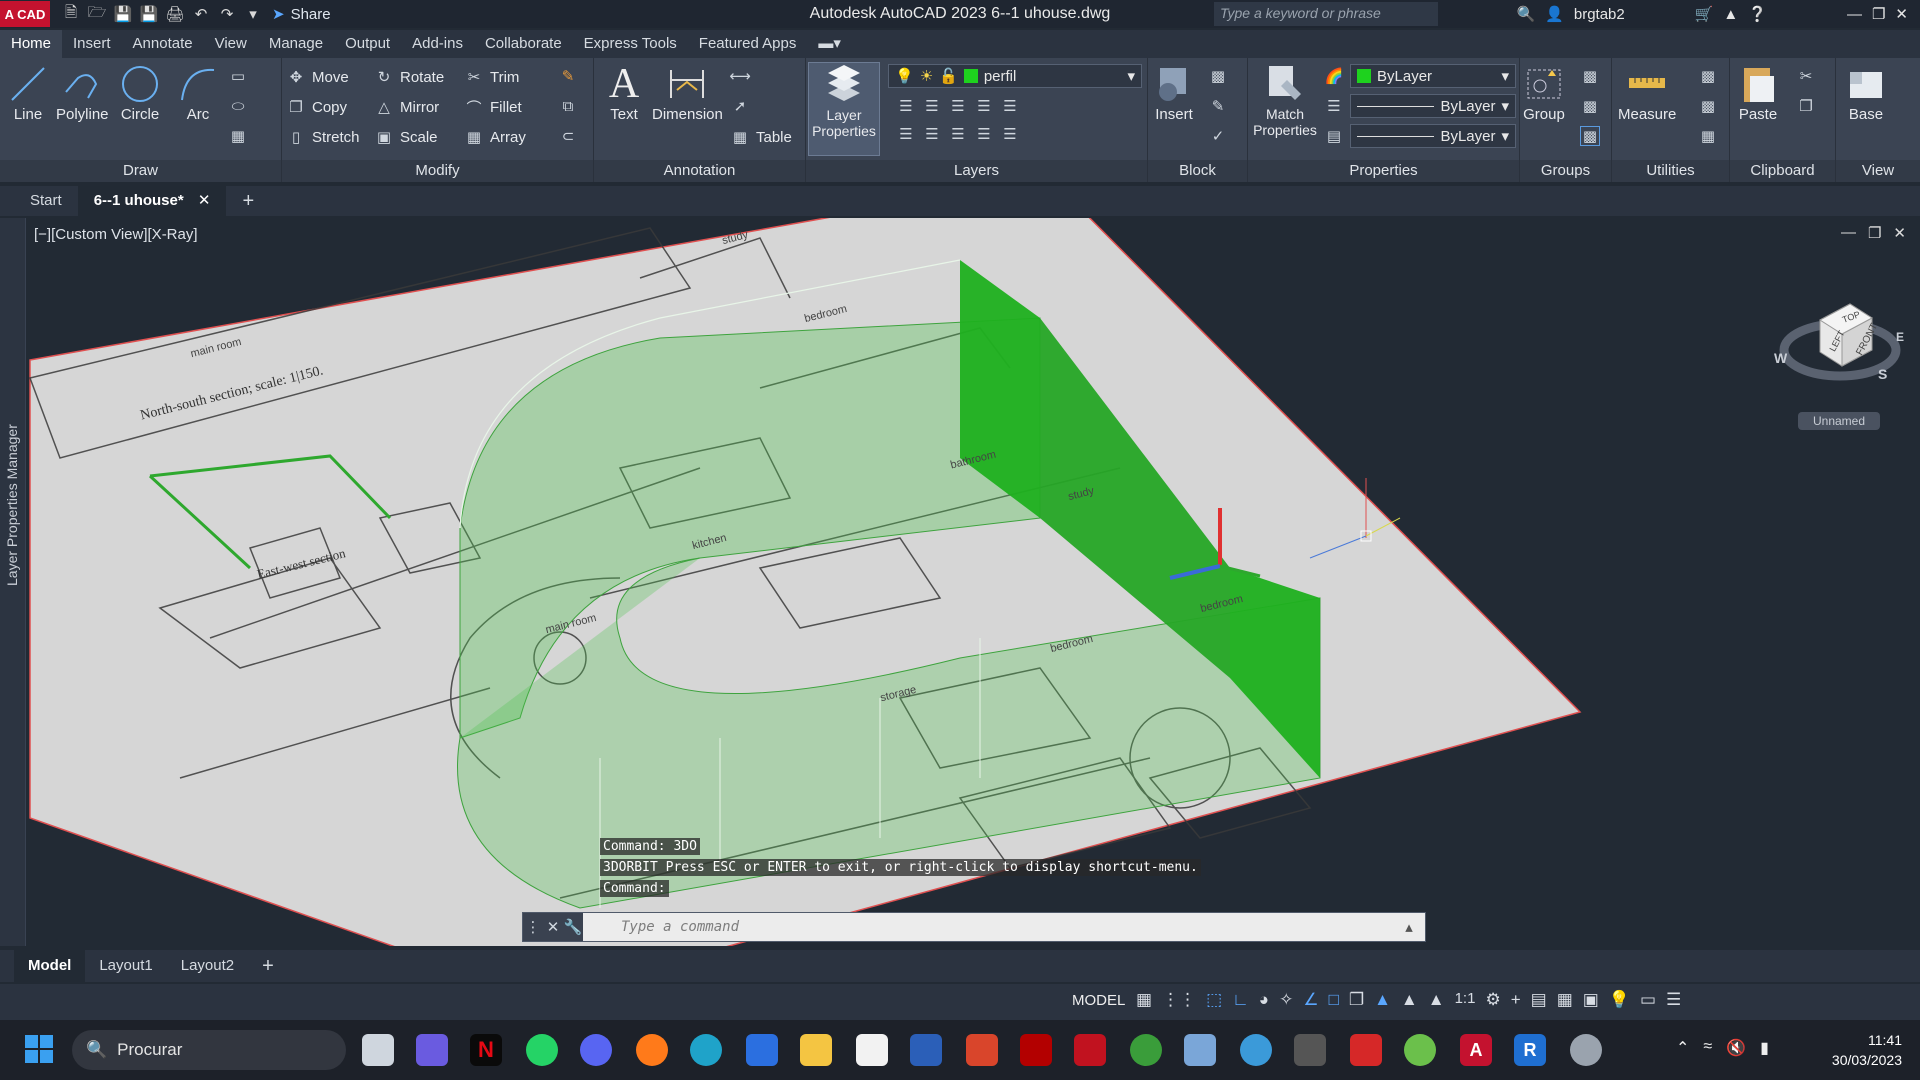 This screenshot has height=1080, width=1920. What do you see at coordinates (816, 1050) in the screenshot?
I see `file-explorer-icon` at bounding box center [816, 1050].